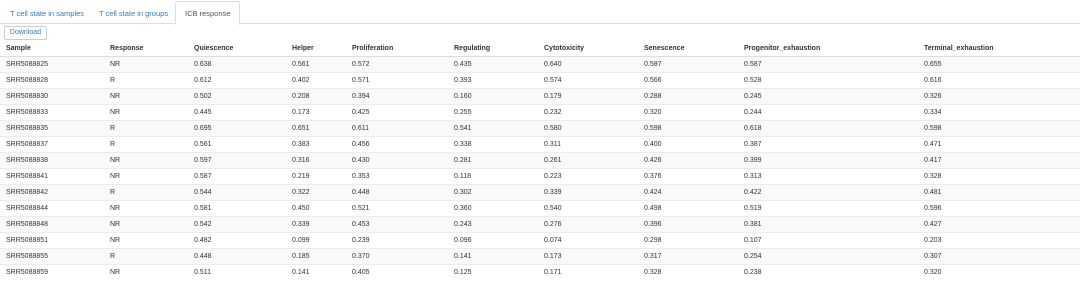 This screenshot has height=282, width=1080. What do you see at coordinates (999, 191) in the screenshot?
I see `table-cell-terminal-exhaustion: 0.481` at bounding box center [999, 191].